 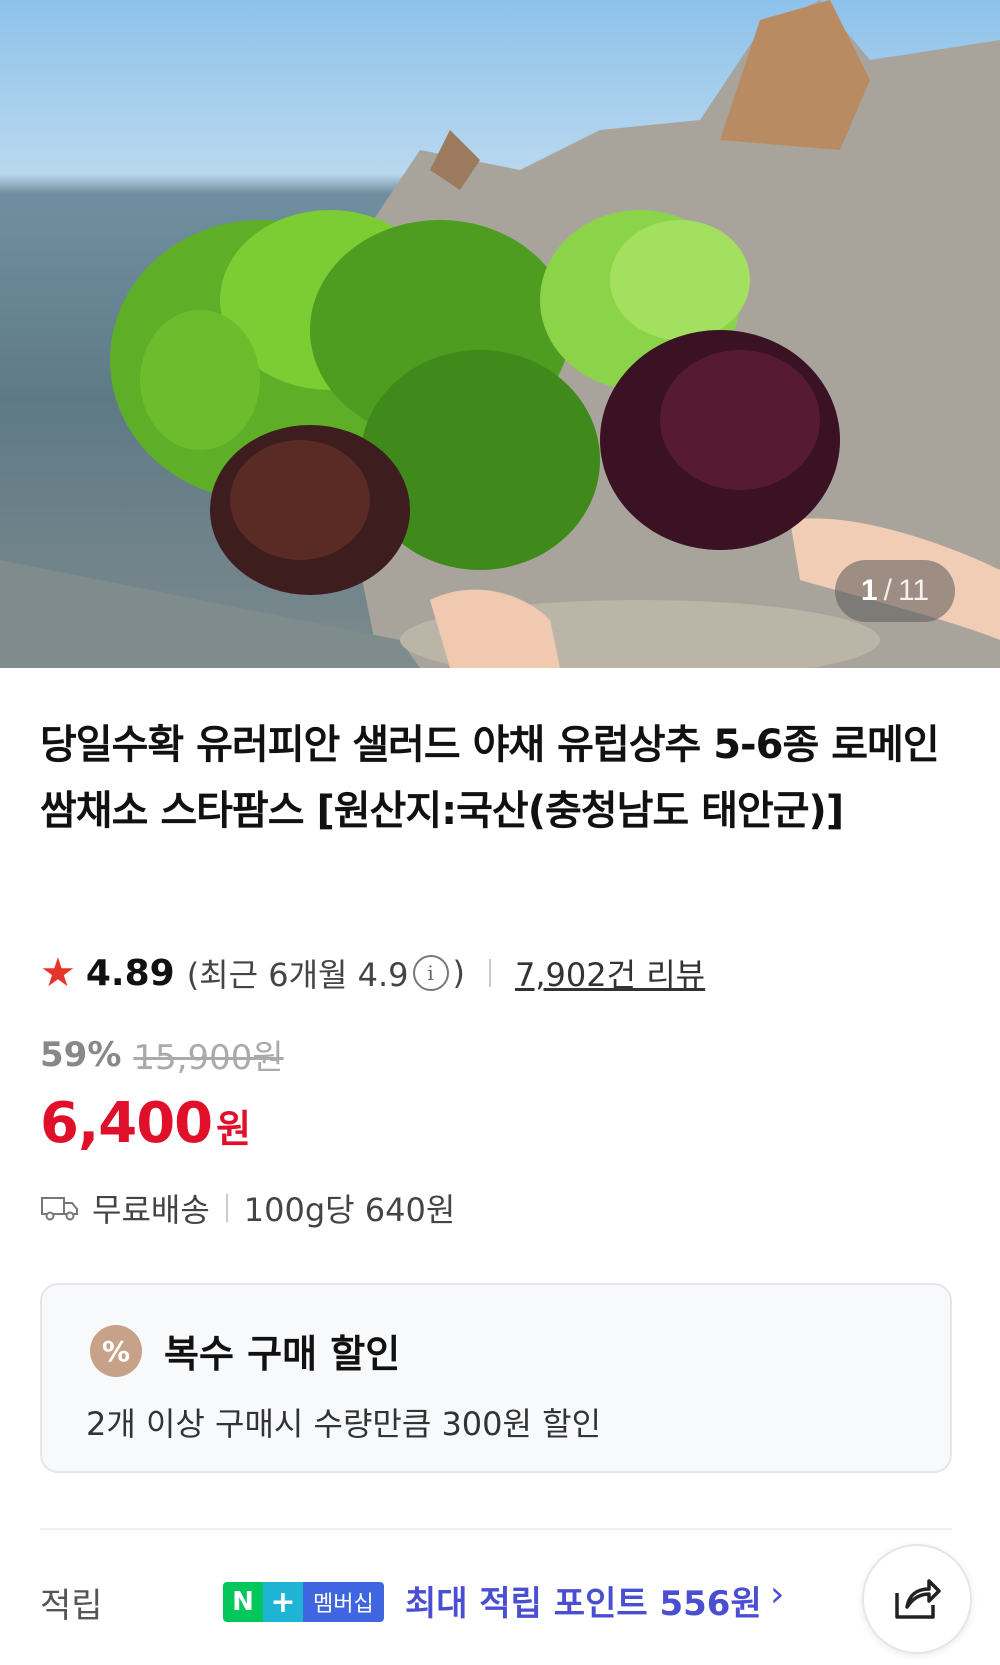 What do you see at coordinates (490, 1208) in the screenshot?
I see `shipping-row: 무료배송 100g당 640원` at bounding box center [490, 1208].